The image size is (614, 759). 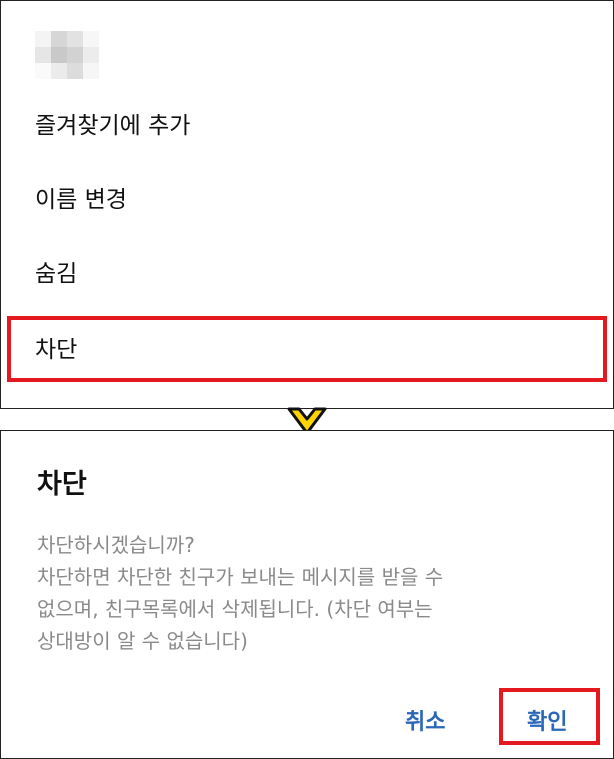 What do you see at coordinates (116, 545) in the screenshot?
I see `dialog-message-line: 차단하시겠습니까?` at bounding box center [116, 545].